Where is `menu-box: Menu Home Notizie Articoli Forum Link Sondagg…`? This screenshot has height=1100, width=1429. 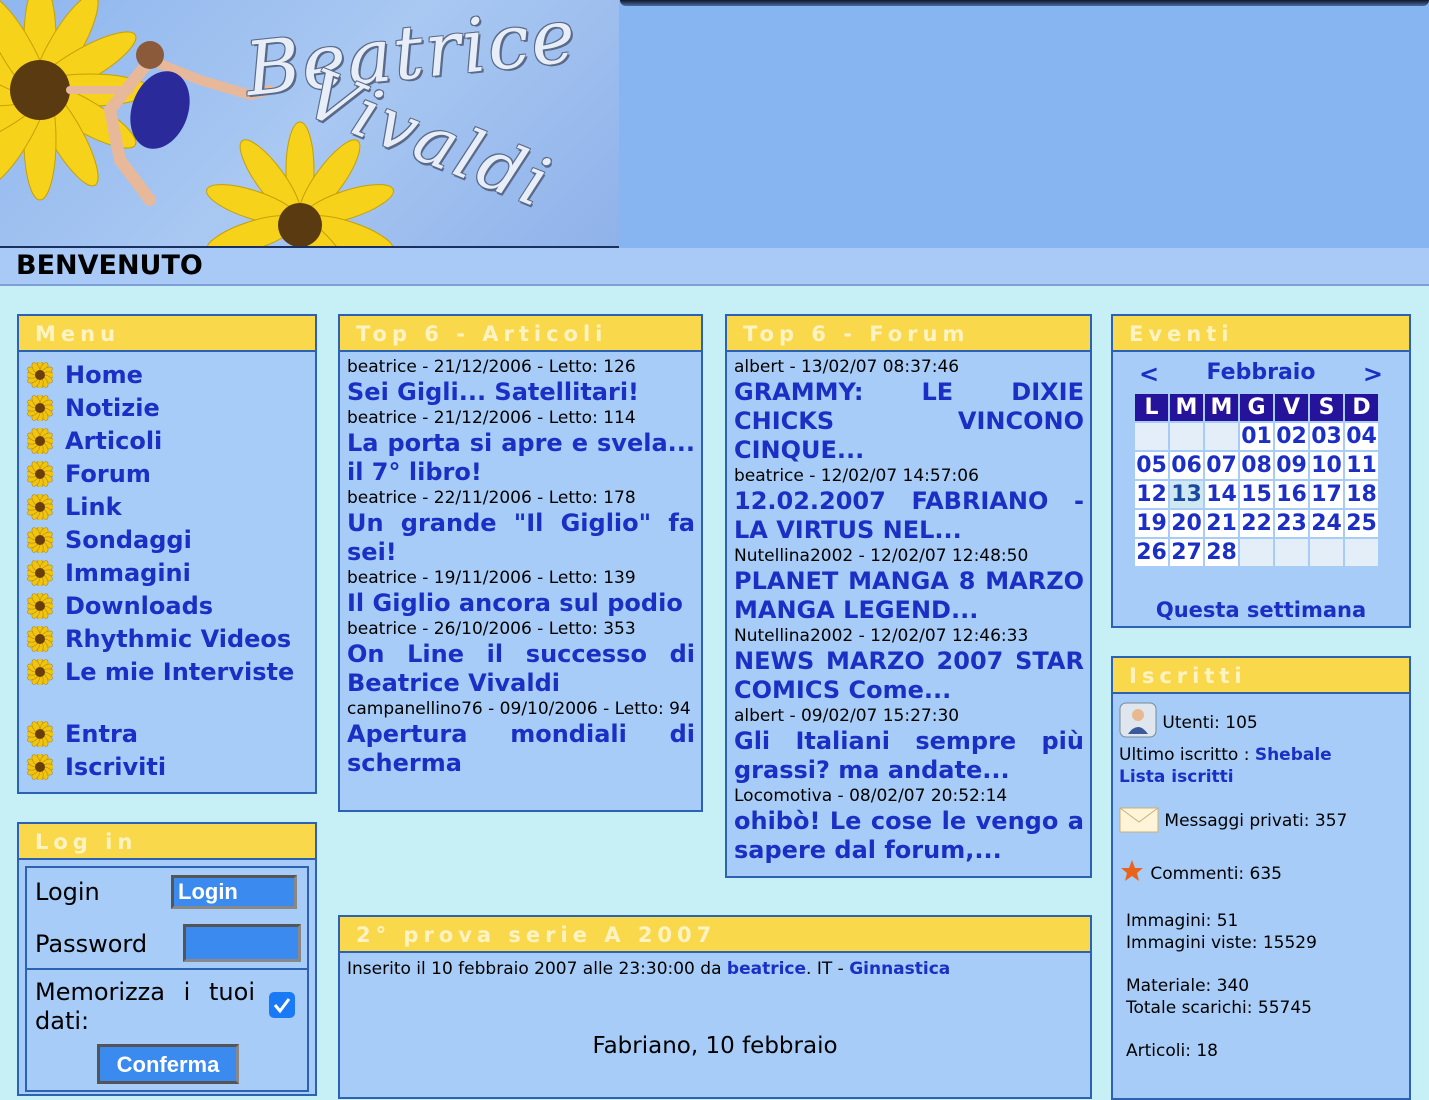
menu-box: Menu Home Notizie Articoli Forum Link Sondagg… is located at coordinates (167, 554).